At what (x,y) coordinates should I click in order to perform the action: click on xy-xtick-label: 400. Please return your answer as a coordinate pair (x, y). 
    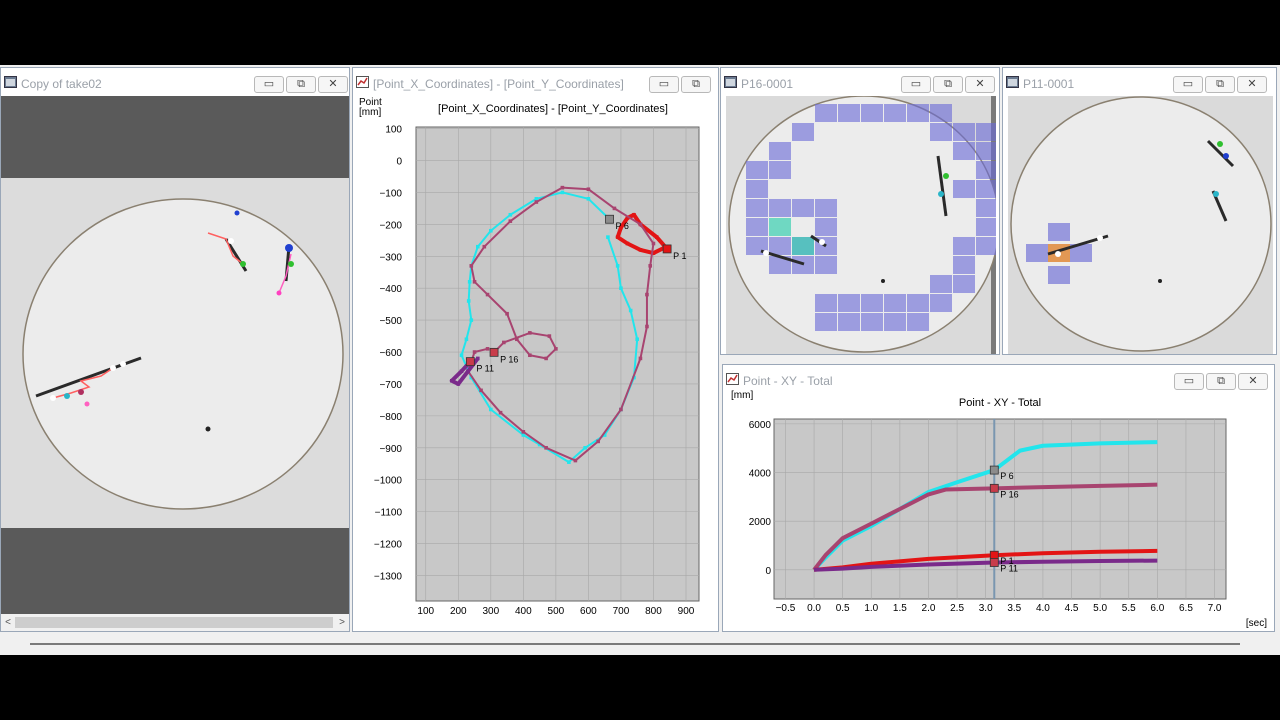
    Looking at the image, I should click on (523, 611).